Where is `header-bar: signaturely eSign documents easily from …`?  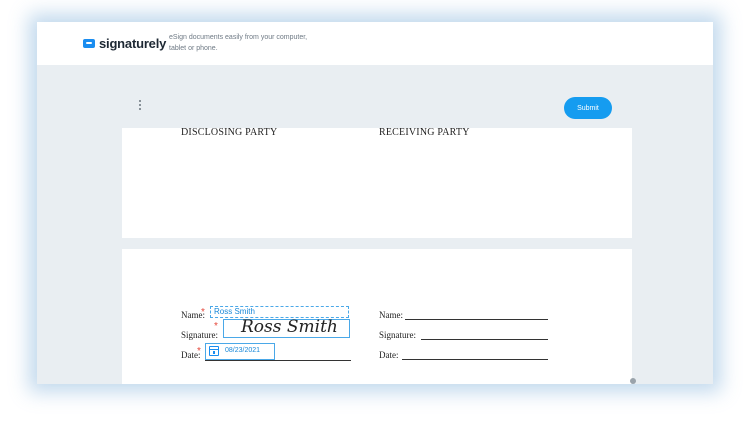 header-bar: signaturely eSign documents easily from … is located at coordinates (375, 43).